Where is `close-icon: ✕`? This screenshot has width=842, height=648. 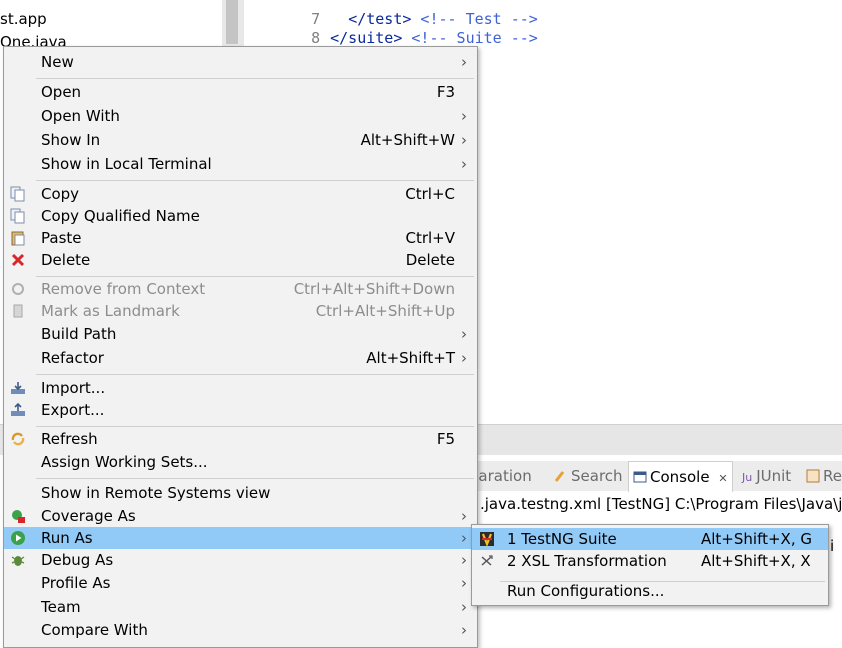 close-icon: ✕ is located at coordinates (722, 478).